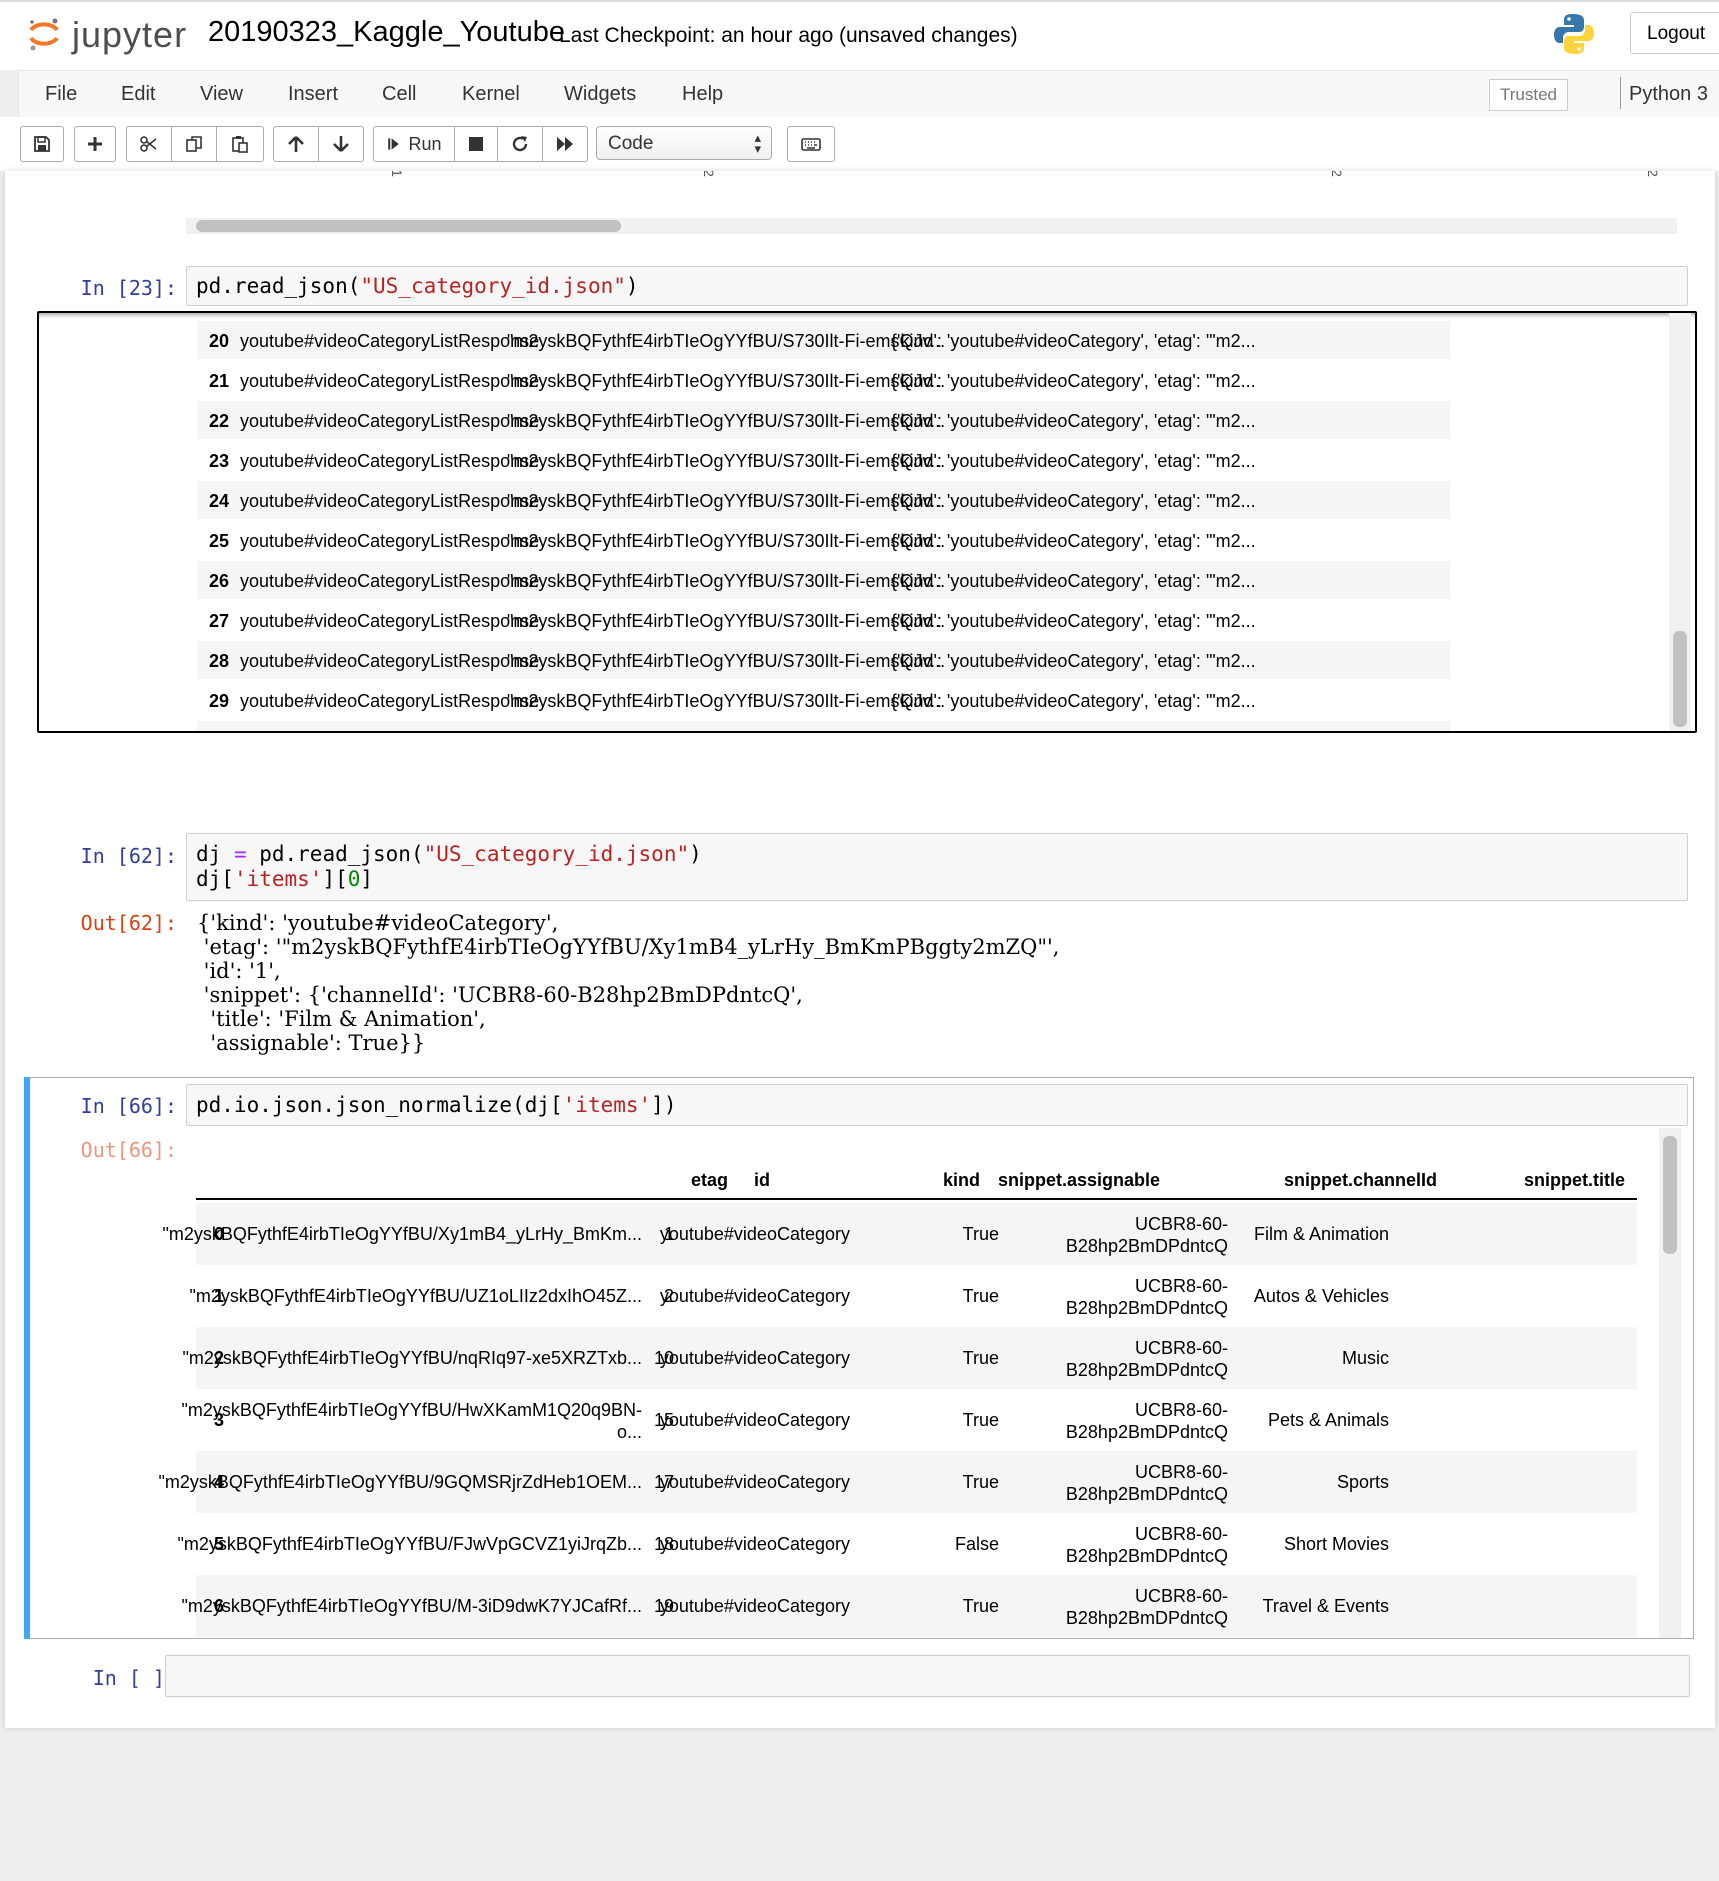  I want to click on trusted-indicator: Trusted, so click(1528, 95).